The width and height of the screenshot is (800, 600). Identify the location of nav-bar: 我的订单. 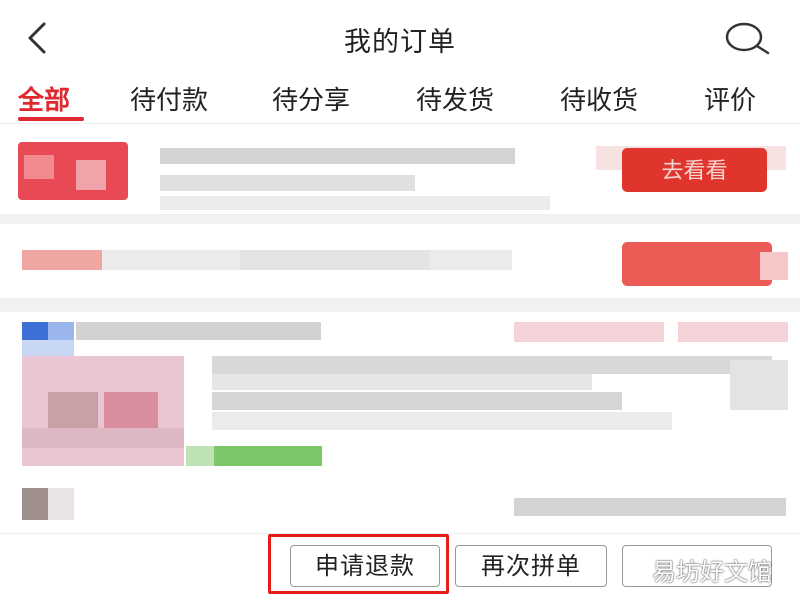
(400, 35).